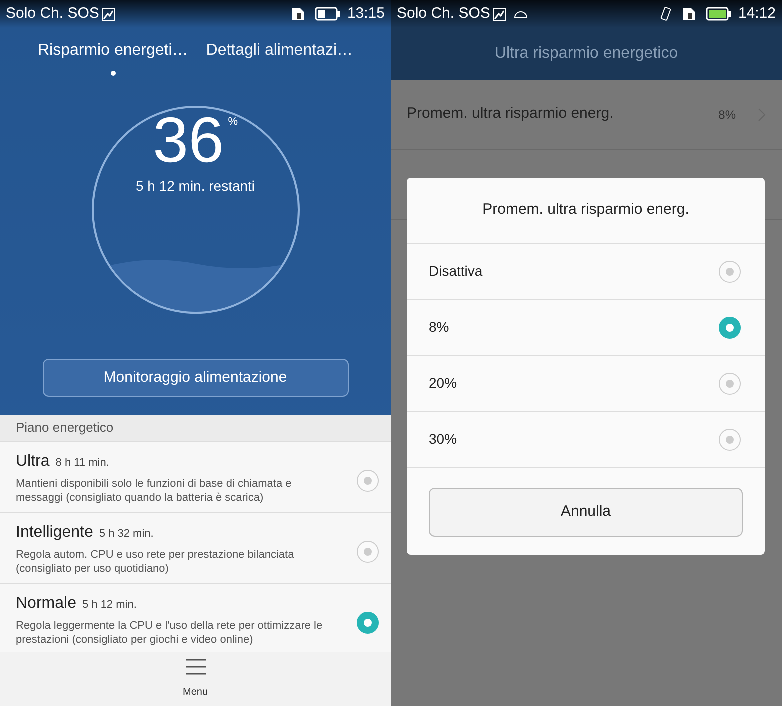  What do you see at coordinates (55, 533) in the screenshot?
I see `plan-name: Intelligente` at bounding box center [55, 533].